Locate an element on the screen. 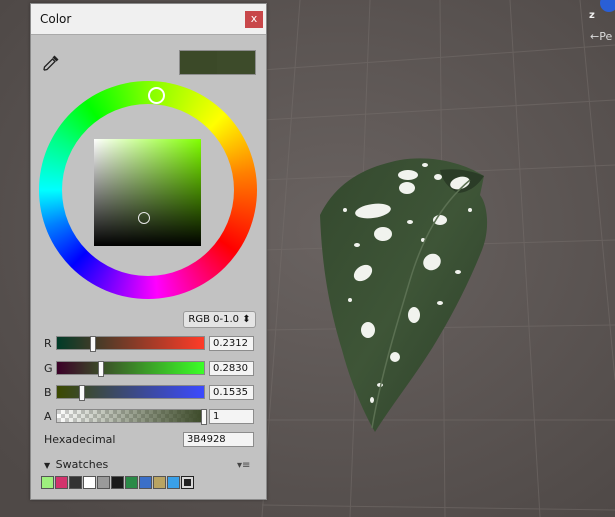 This screenshot has height=517, width=615. swatches-foldout: ▼ Swatches is located at coordinates (76, 464).